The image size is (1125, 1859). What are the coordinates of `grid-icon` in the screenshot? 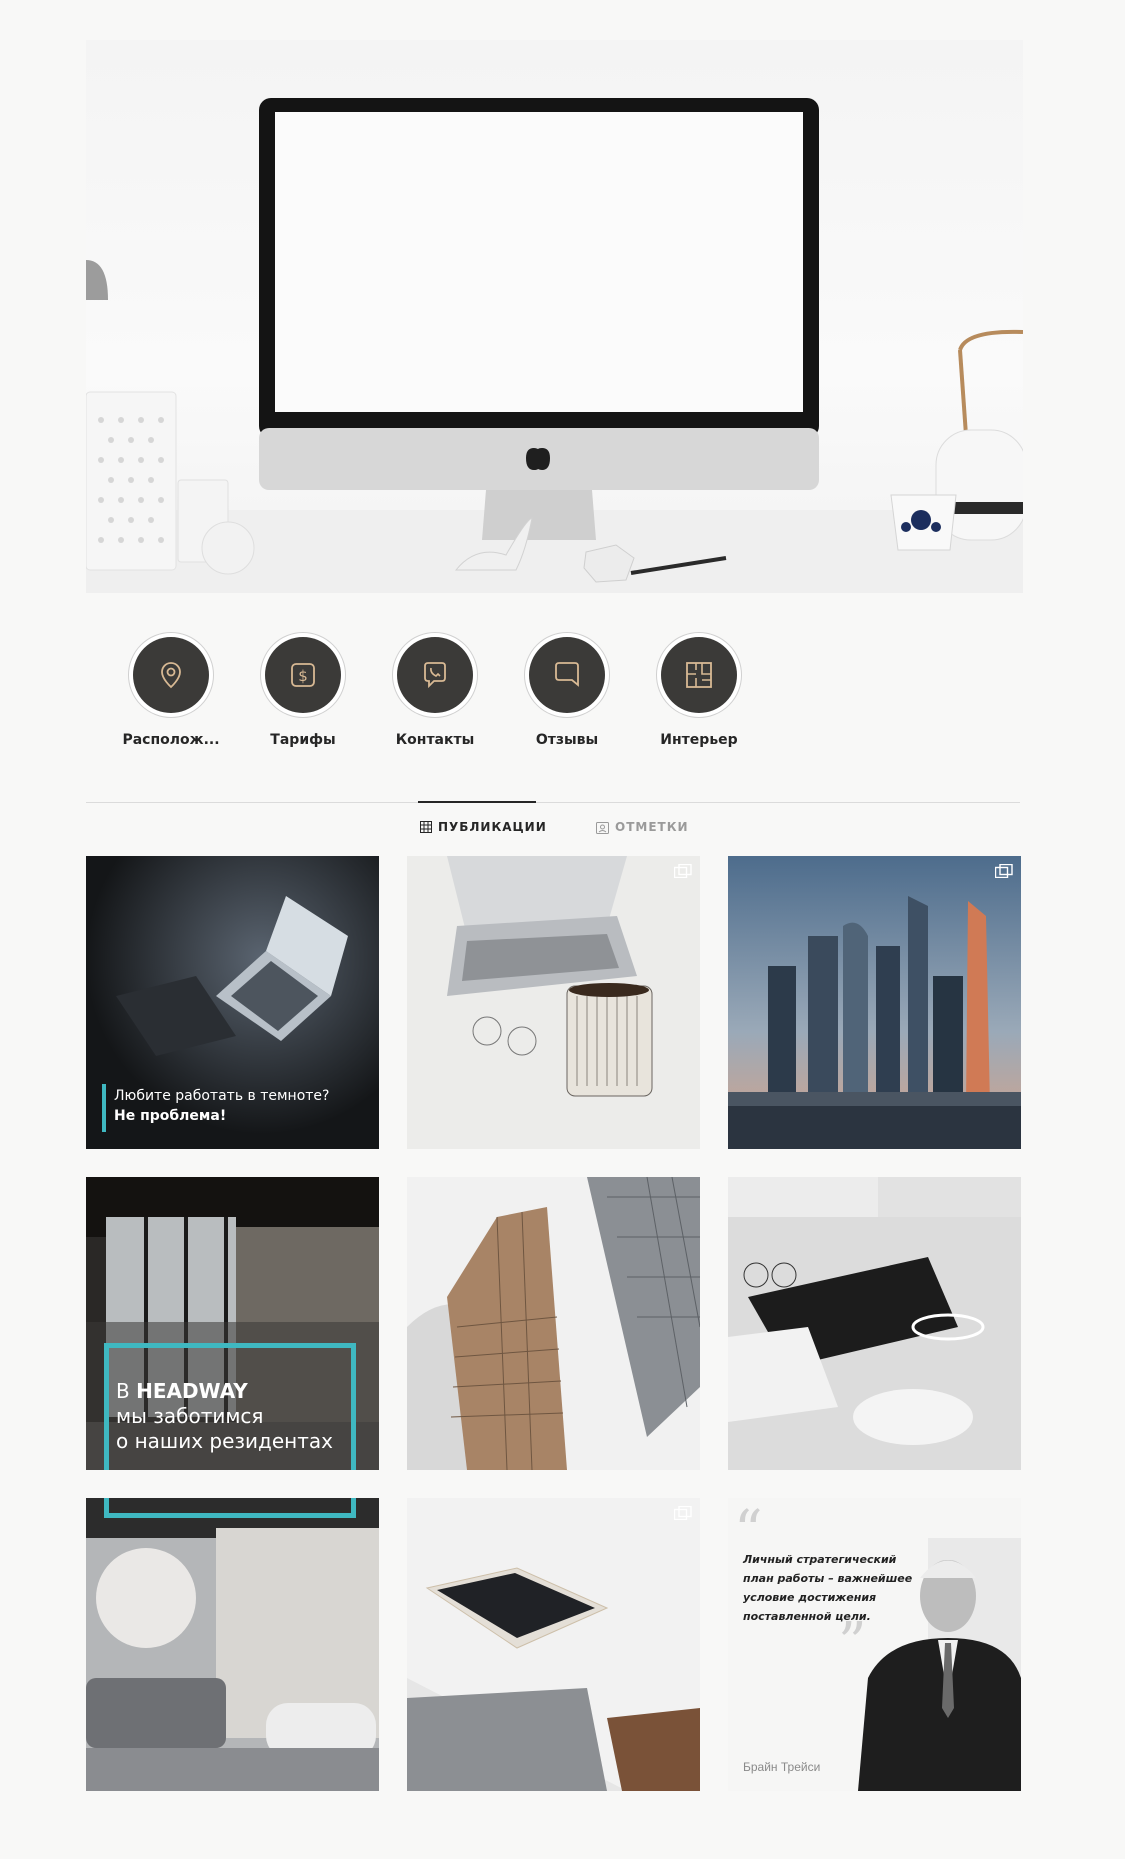 It's located at (426, 827).